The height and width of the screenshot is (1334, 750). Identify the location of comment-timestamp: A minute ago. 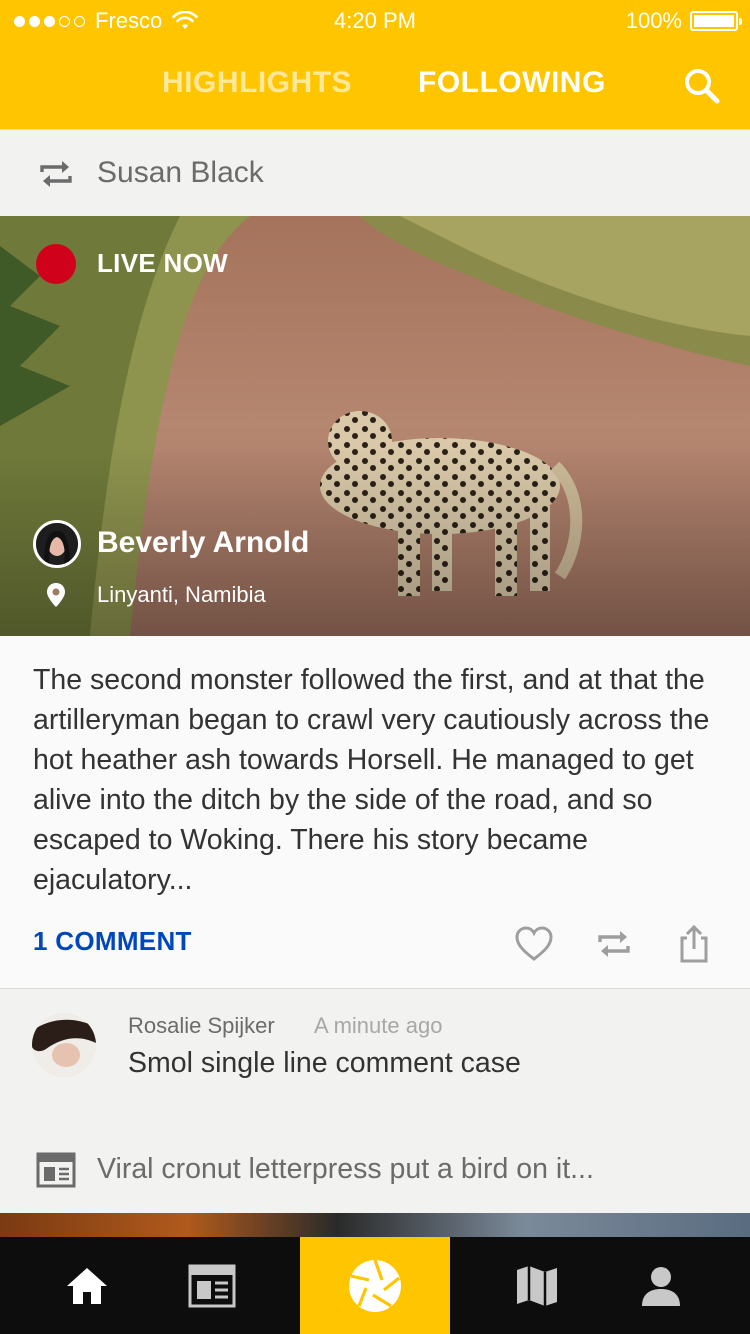
(378, 1025).